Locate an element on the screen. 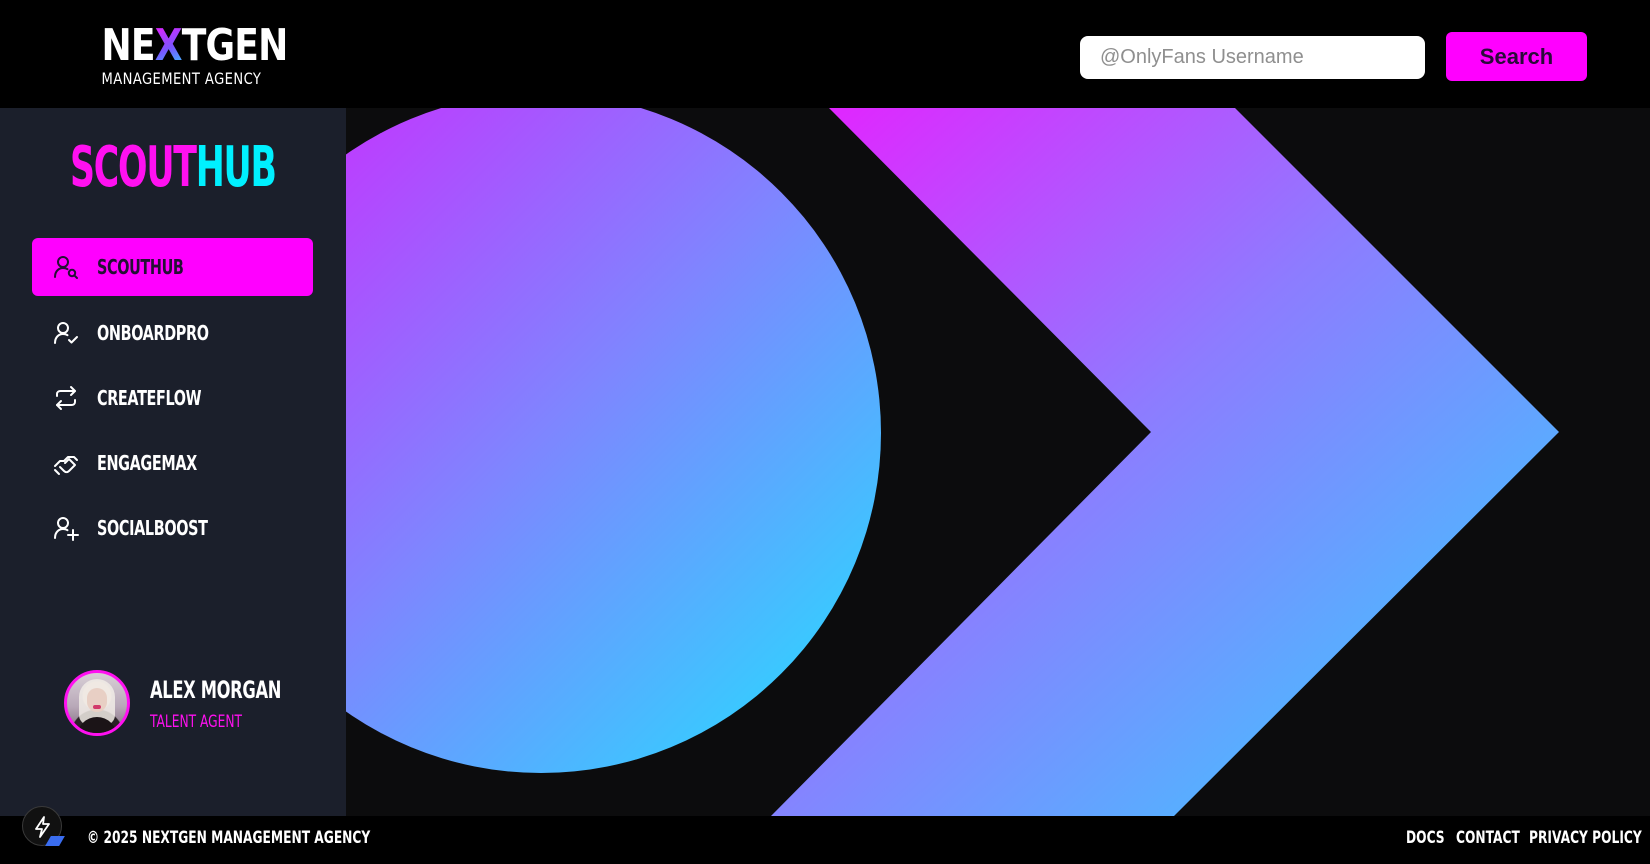  sidebar-item-engagemax: ENGAGEMAX is located at coordinates (172, 463).